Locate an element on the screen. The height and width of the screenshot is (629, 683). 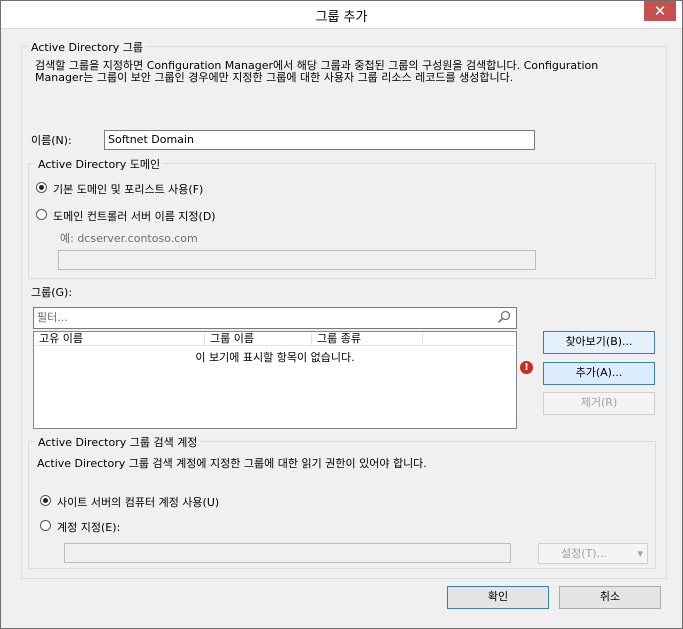
remove-button: 제거(R) is located at coordinates (599, 403).